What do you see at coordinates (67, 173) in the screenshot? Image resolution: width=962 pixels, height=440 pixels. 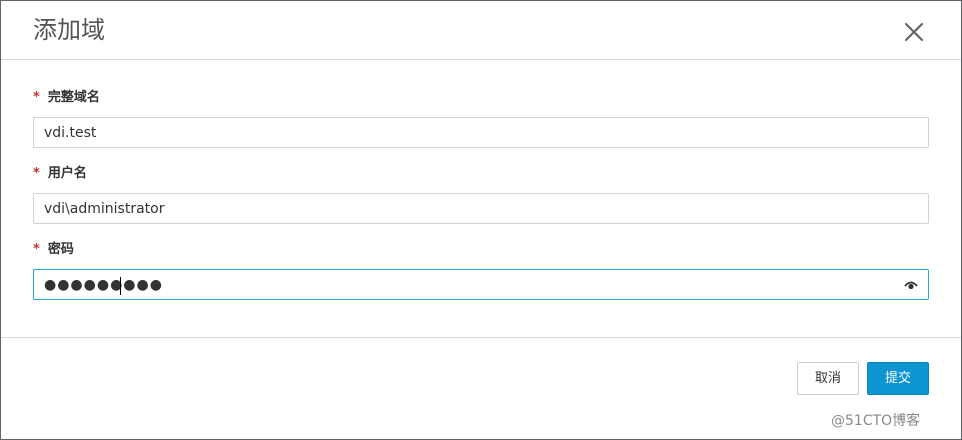 I see `username-label-text: 用户名` at bounding box center [67, 173].